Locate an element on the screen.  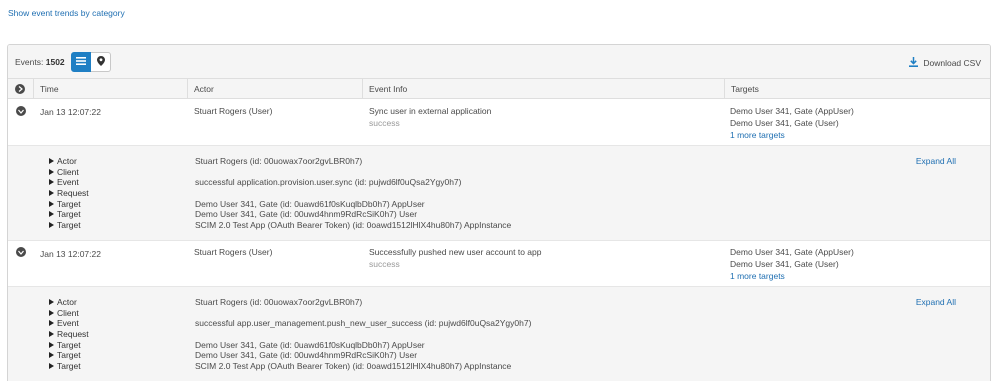
map-pin-icon is located at coordinates (100, 62).